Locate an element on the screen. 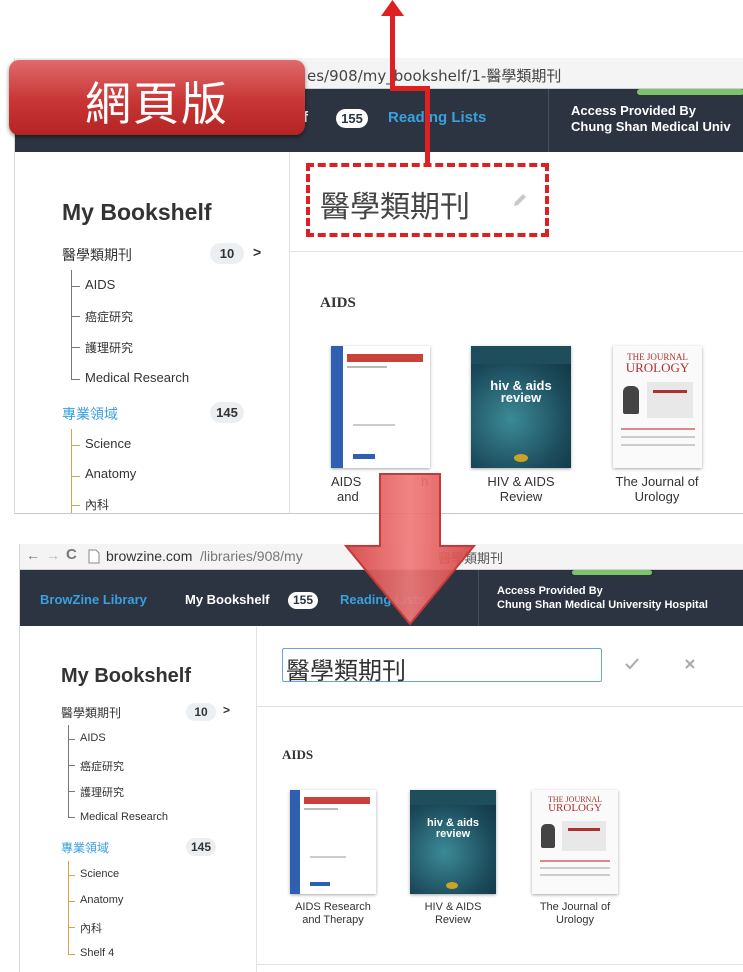 This screenshot has width=743, height=972. access-line-2: Chung Shan Medical Univ is located at coordinates (651, 126).